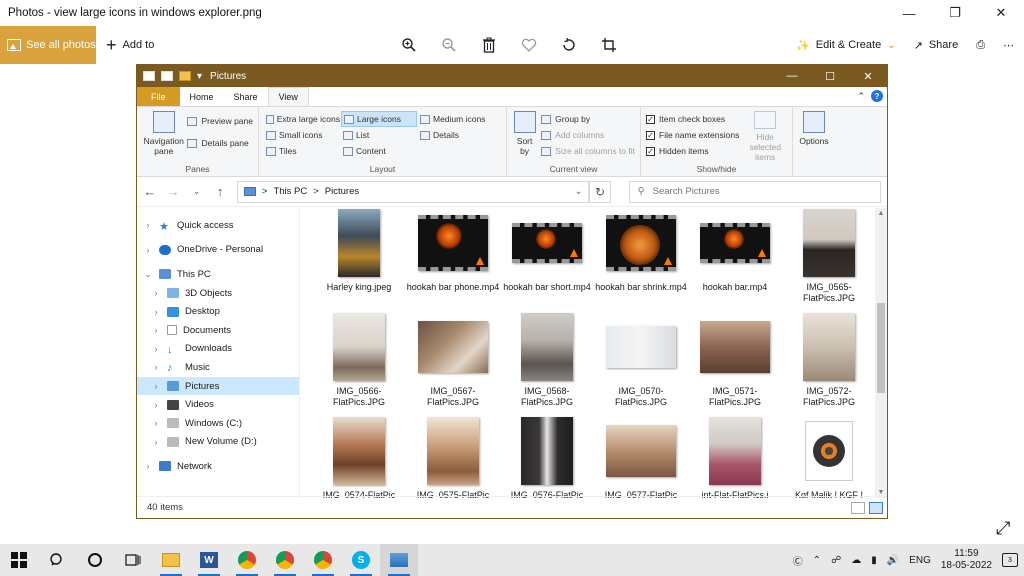  What do you see at coordinates (290, 191) in the screenshot?
I see `breadcrumb-this-pc: This PC` at bounding box center [290, 191].